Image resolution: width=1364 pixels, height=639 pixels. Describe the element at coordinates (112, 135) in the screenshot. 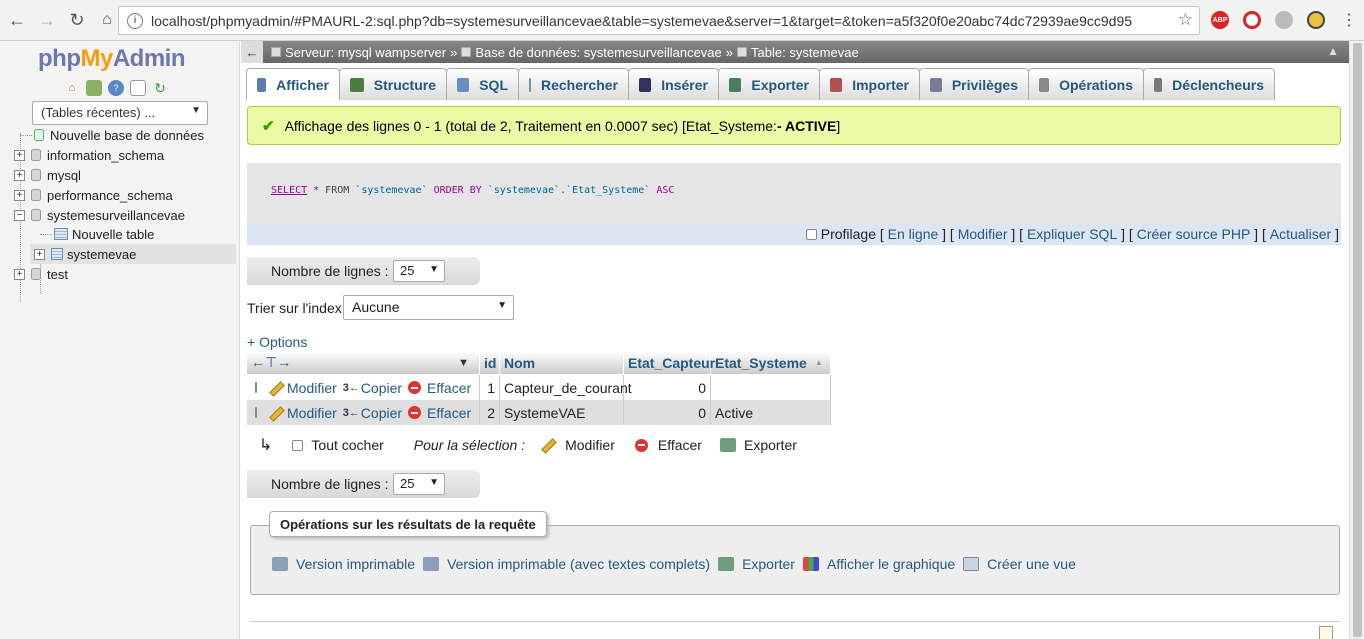

I see `tree-item-new-database: Nouvelle base de données` at that location.